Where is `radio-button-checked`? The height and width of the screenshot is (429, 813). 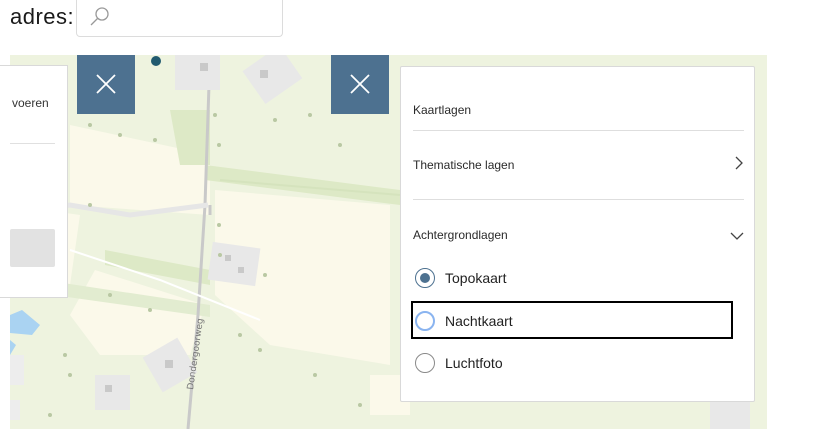
radio-button-checked is located at coordinates (425, 278).